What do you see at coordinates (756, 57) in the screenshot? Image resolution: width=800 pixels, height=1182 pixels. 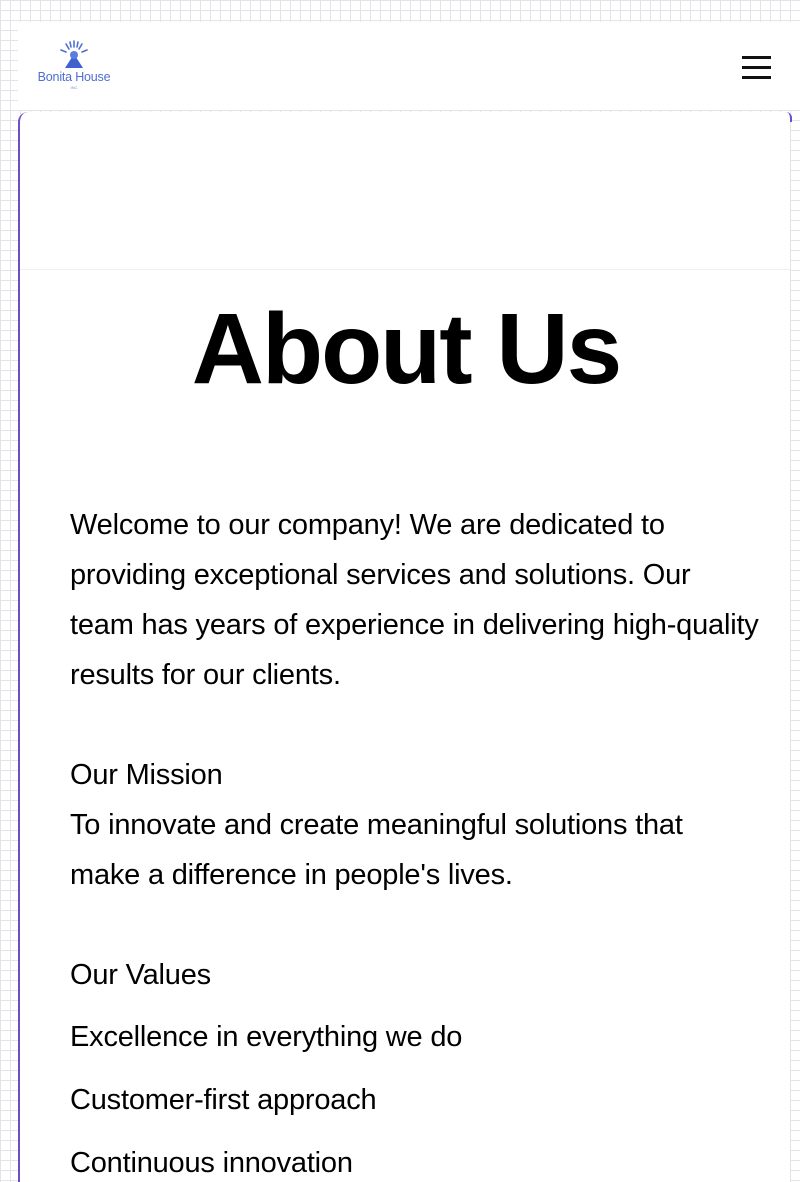 I see `menu-line-top` at bounding box center [756, 57].